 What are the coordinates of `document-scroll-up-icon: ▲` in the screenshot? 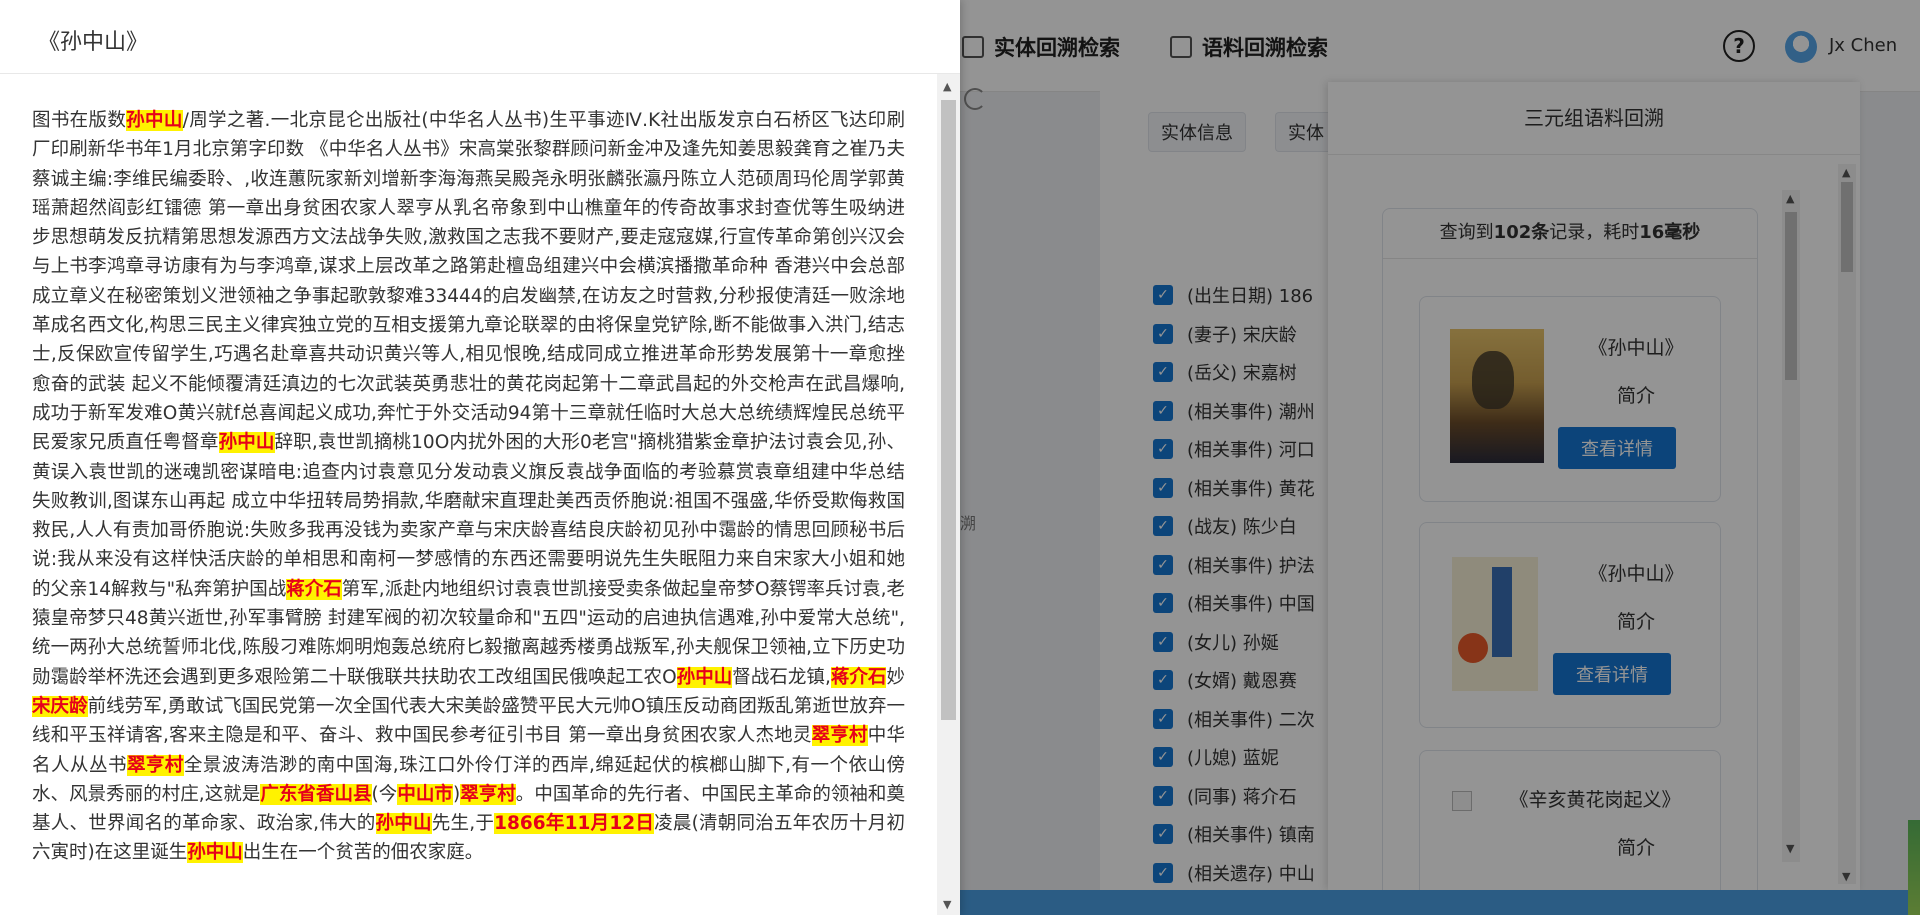 It's located at (947, 86).